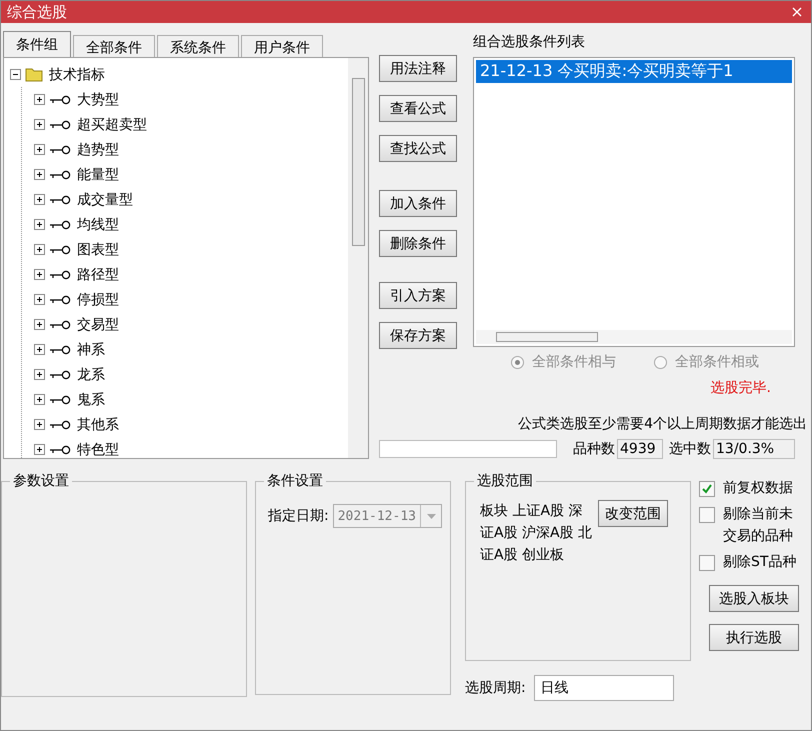  Describe the element at coordinates (495, 688) in the screenshot. I see `period-label: 选股周期:` at that location.